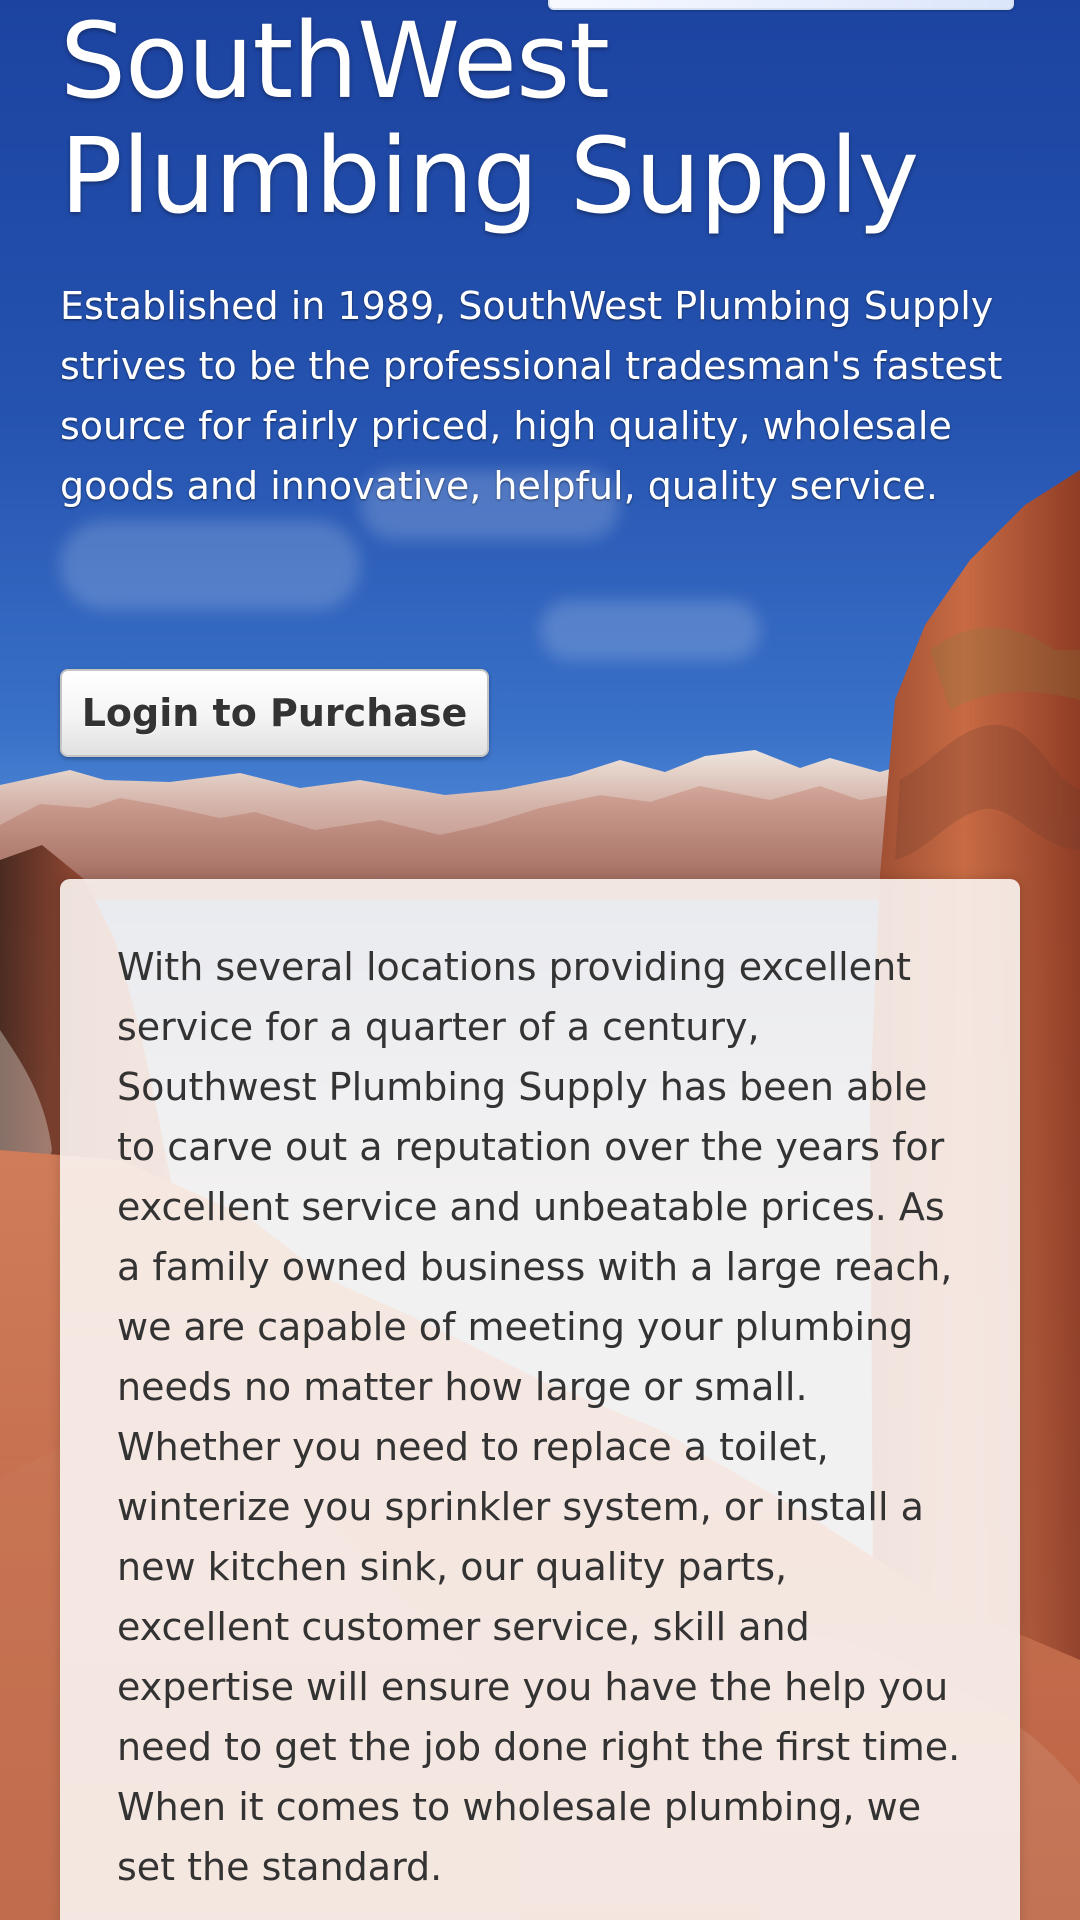  Describe the element at coordinates (489, 176) in the screenshot. I see `hero-title-line-2: Plumbing Supply` at that location.